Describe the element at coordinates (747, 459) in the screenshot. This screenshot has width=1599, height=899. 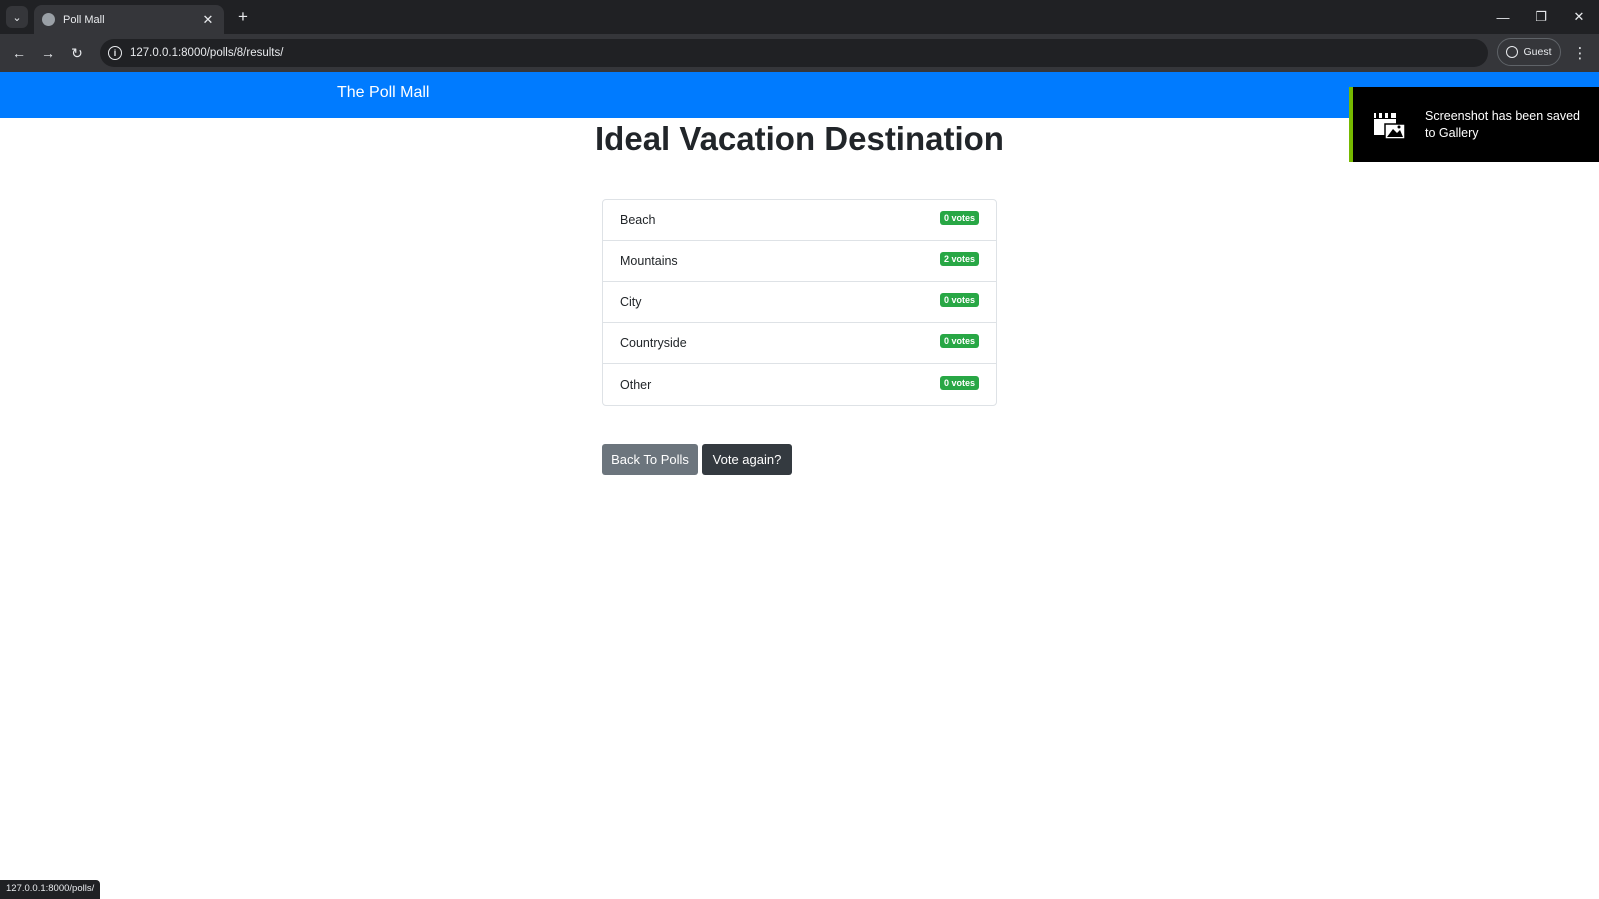
I see `vote-again-button: Vote again?` at that location.